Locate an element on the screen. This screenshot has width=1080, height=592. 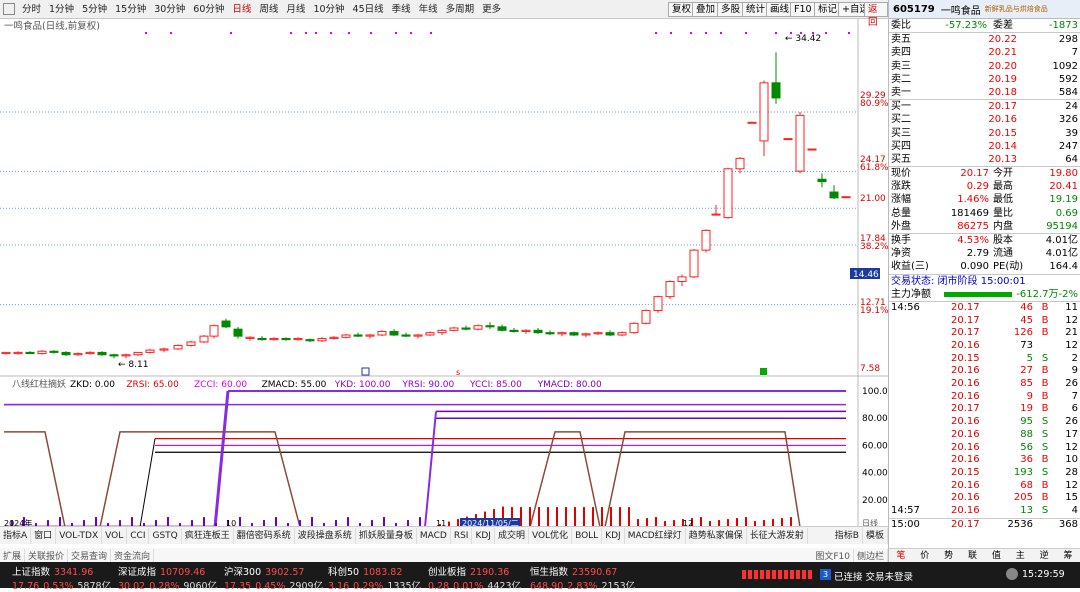
tab-10: MACD is located at coordinates (434, 535).